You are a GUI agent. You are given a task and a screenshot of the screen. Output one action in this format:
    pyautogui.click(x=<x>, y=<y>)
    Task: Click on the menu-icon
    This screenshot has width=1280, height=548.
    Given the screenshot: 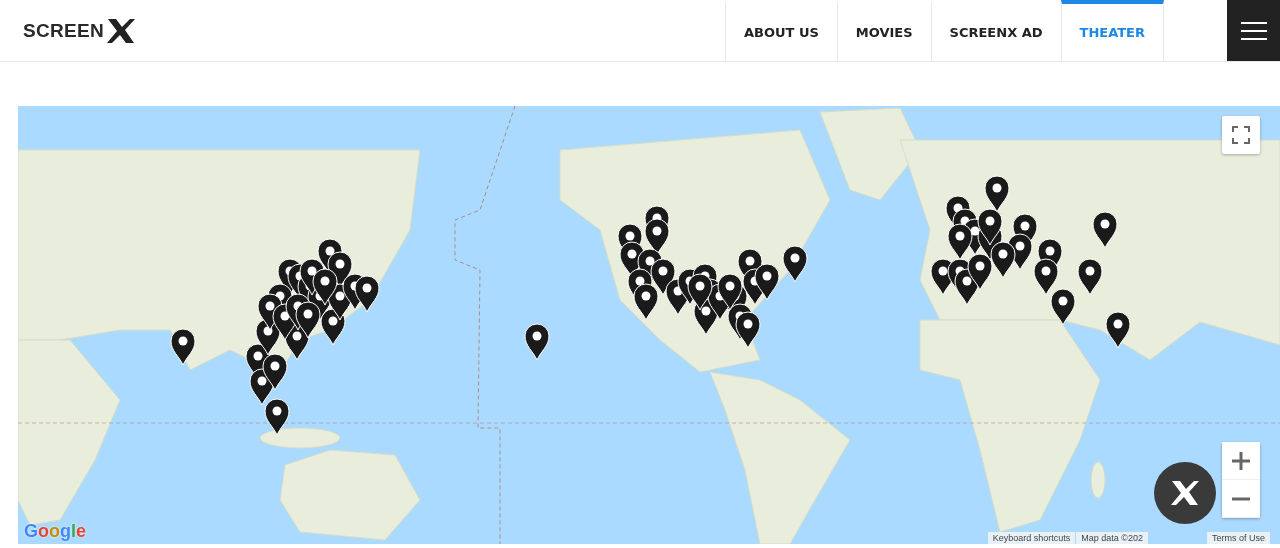 What is the action you would take?
    pyautogui.click(x=1253, y=30)
    